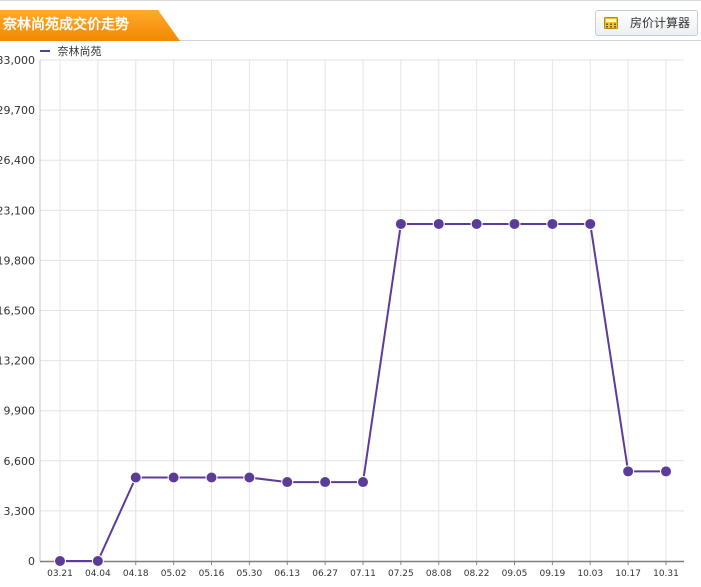 This screenshot has width=701, height=587. Describe the element at coordinates (401, 574) in the screenshot. I see `x-tick-label: 07.25` at that location.